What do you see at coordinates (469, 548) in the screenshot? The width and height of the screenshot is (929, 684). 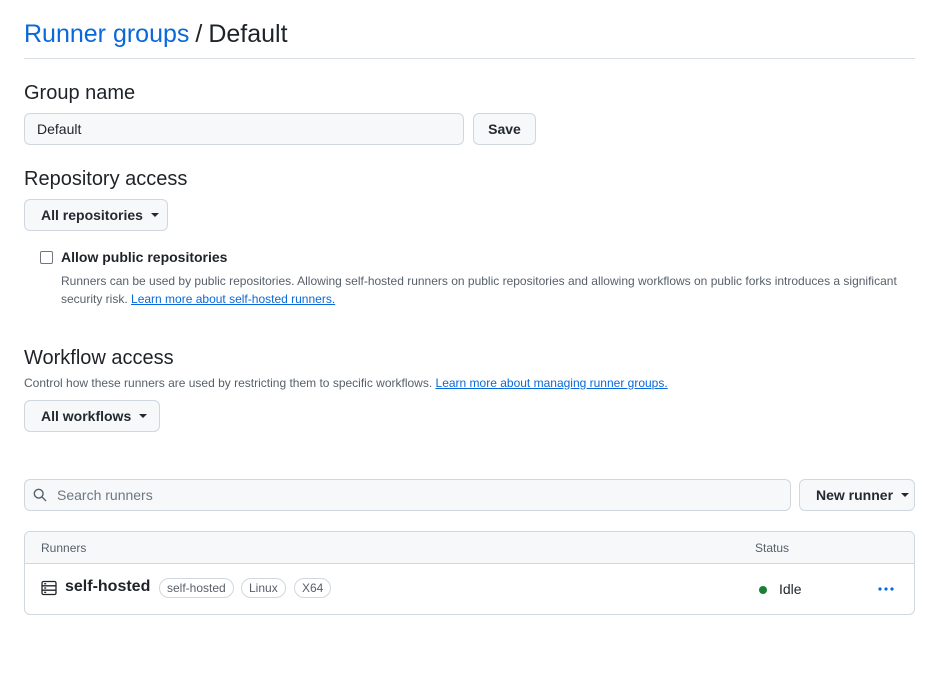 I see `runners-table-header: Runners Status` at bounding box center [469, 548].